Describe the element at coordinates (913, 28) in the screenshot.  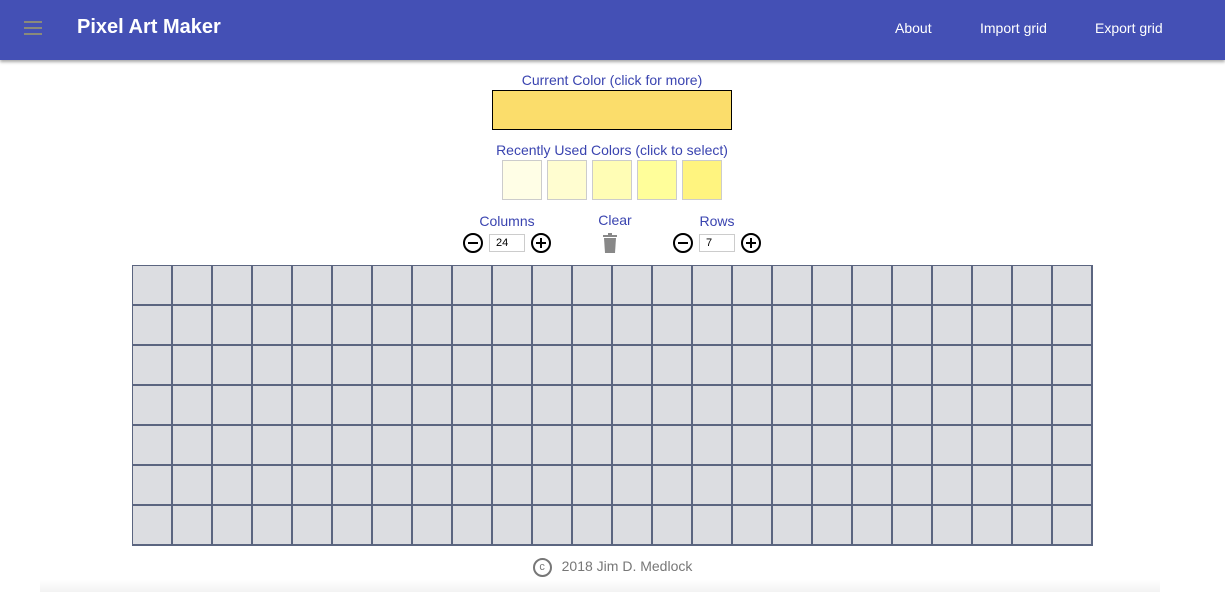
I see `nav-about: About` at that location.